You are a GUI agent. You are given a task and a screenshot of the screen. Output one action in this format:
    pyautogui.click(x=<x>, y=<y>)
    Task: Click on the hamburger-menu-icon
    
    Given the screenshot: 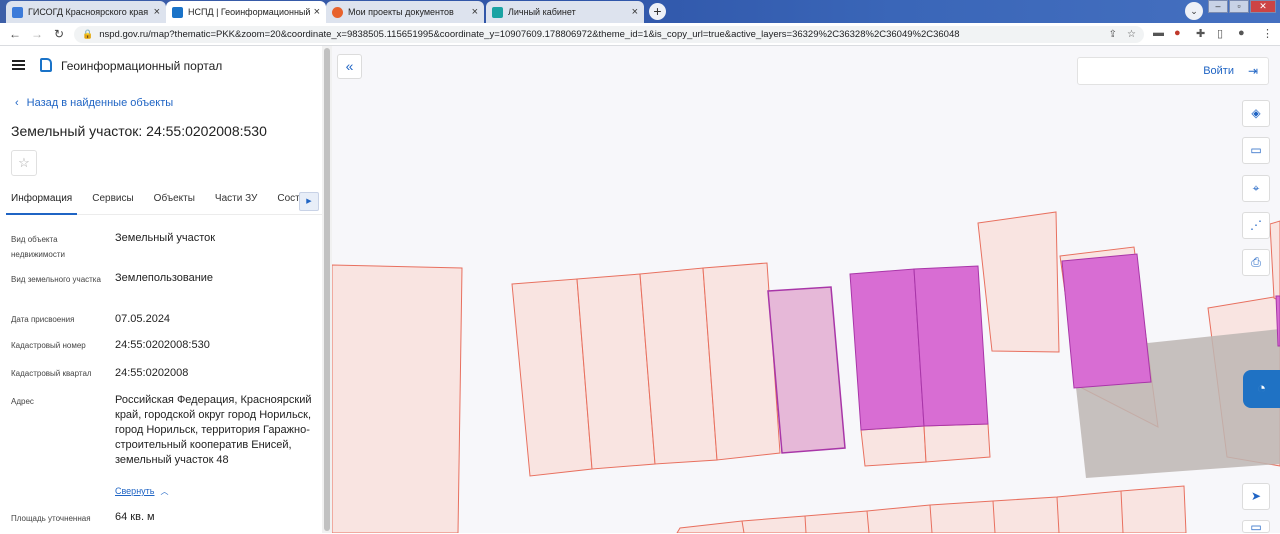 What is the action you would take?
    pyautogui.click(x=18, y=65)
    